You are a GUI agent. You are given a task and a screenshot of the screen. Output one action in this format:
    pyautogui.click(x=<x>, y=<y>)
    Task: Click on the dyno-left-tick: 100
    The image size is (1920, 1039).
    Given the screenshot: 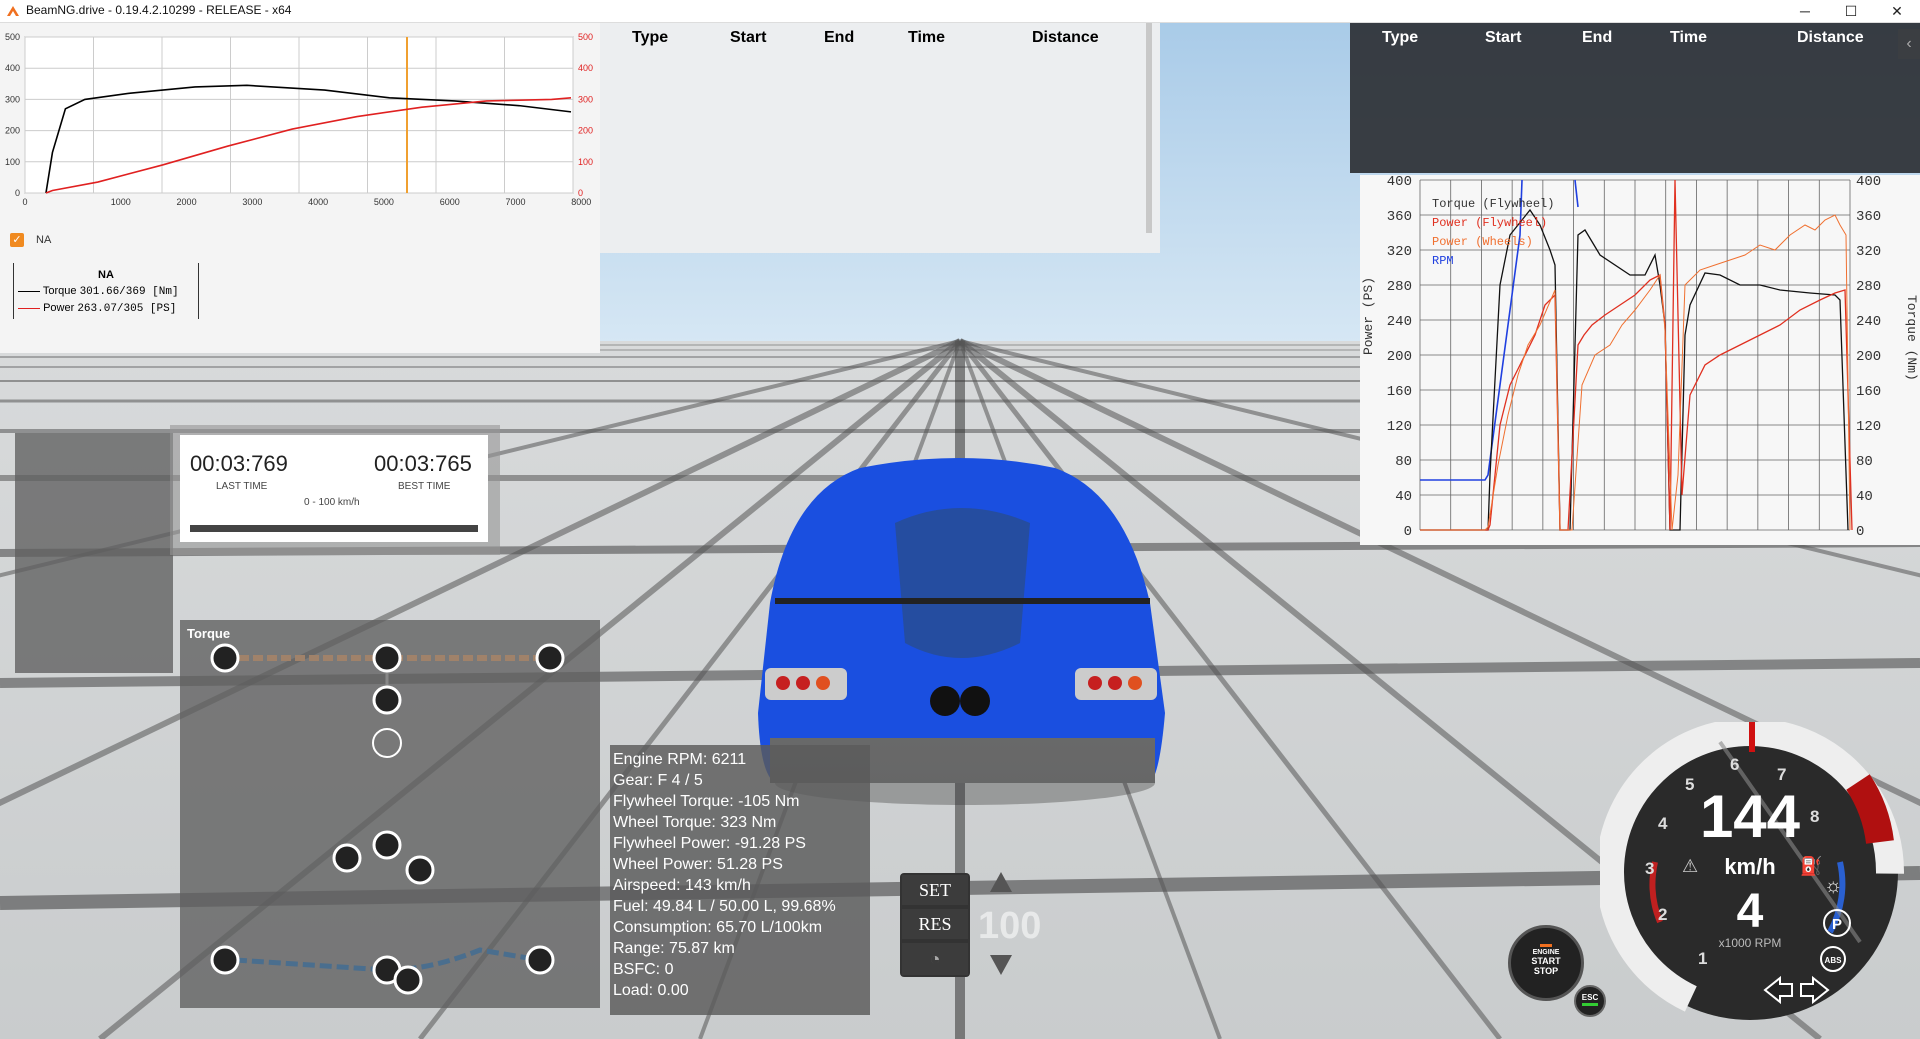 What is the action you would take?
    pyautogui.click(x=12, y=162)
    